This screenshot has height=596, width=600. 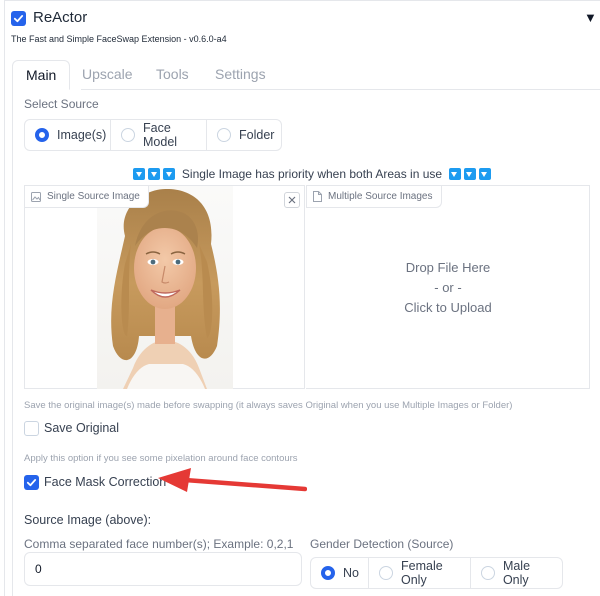 I want to click on tab-divider, so click(x=340, y=89).